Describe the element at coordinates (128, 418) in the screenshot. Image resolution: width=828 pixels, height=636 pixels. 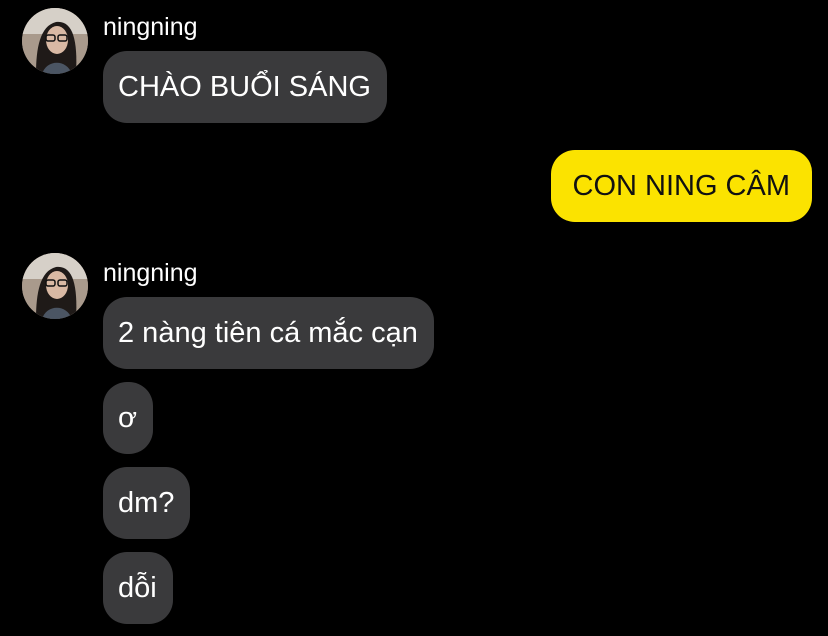
I see `incoming-message-bubble: ơ` at that location.